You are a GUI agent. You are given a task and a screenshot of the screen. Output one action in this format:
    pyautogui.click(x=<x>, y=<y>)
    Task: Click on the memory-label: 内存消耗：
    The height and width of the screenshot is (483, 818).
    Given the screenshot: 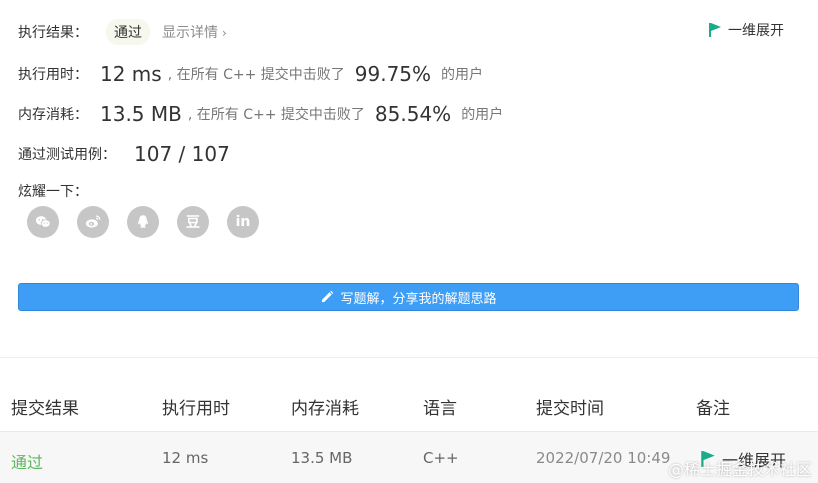 What is the action you would take?
    pyautogui.click(x=53, y=115)
    